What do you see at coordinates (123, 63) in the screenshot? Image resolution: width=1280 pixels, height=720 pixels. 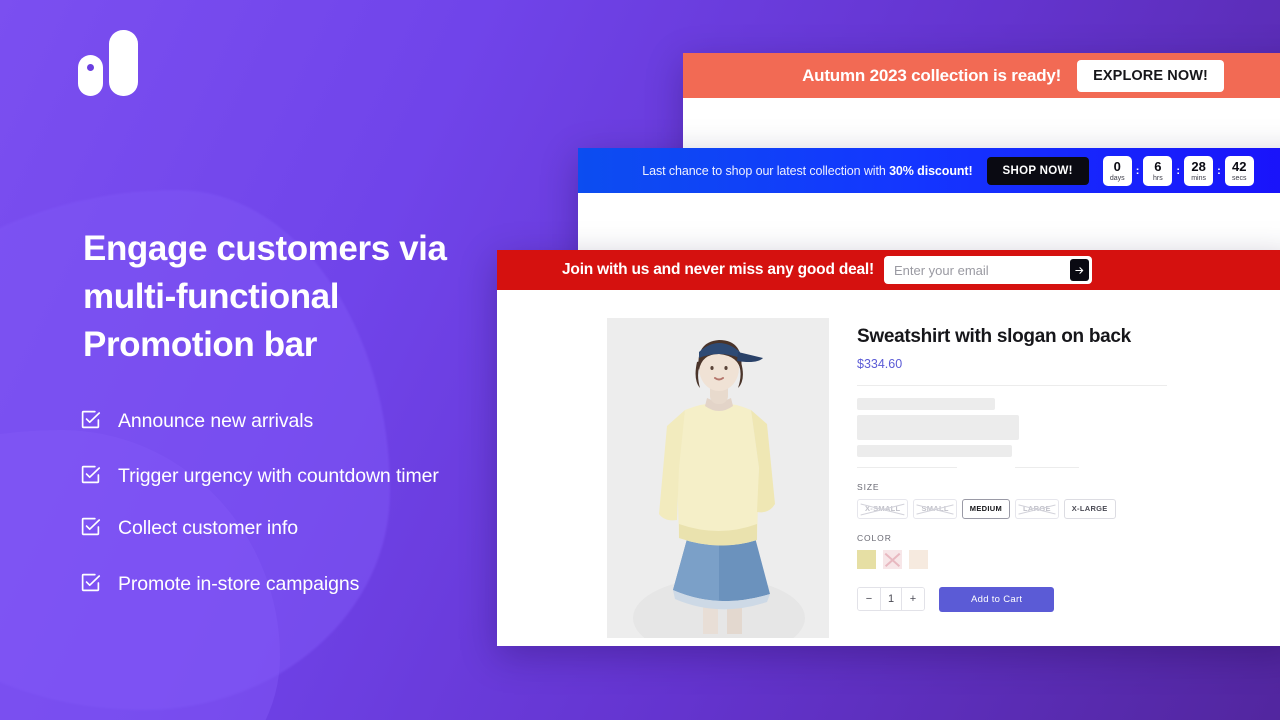 I see `logo-tall-bar-icon` at bounding box center [123, 63].